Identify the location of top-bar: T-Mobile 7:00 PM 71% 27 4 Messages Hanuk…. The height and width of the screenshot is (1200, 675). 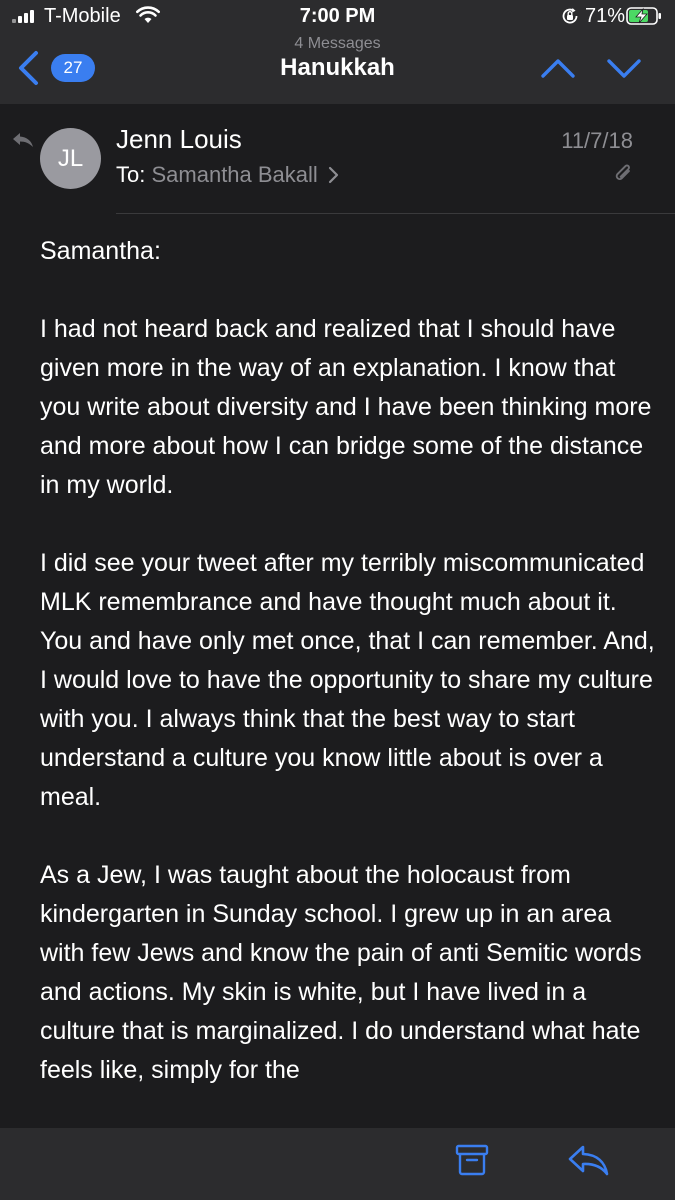
(337, 52).